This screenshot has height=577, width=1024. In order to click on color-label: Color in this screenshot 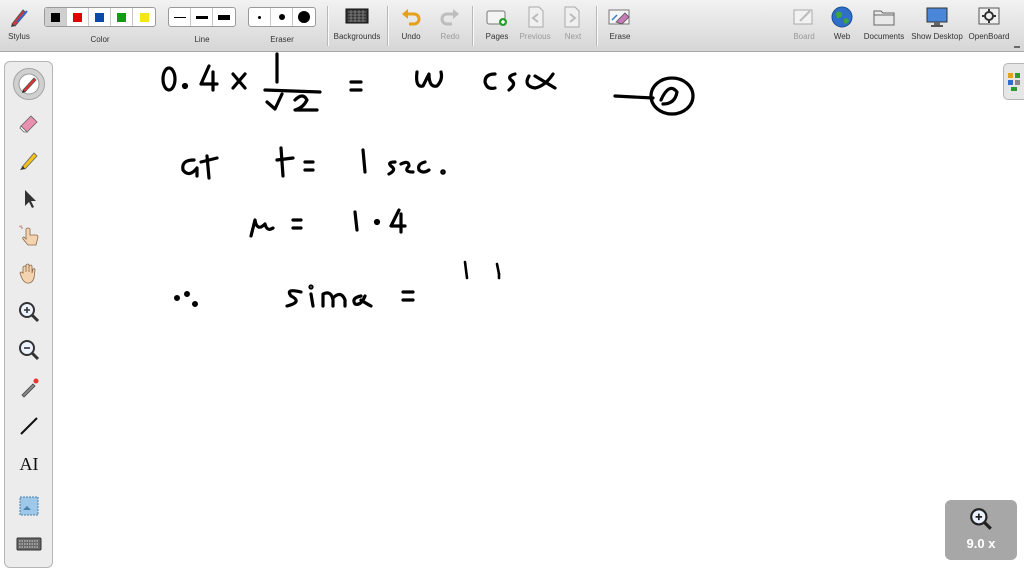, I will do `click(100, 39)`.